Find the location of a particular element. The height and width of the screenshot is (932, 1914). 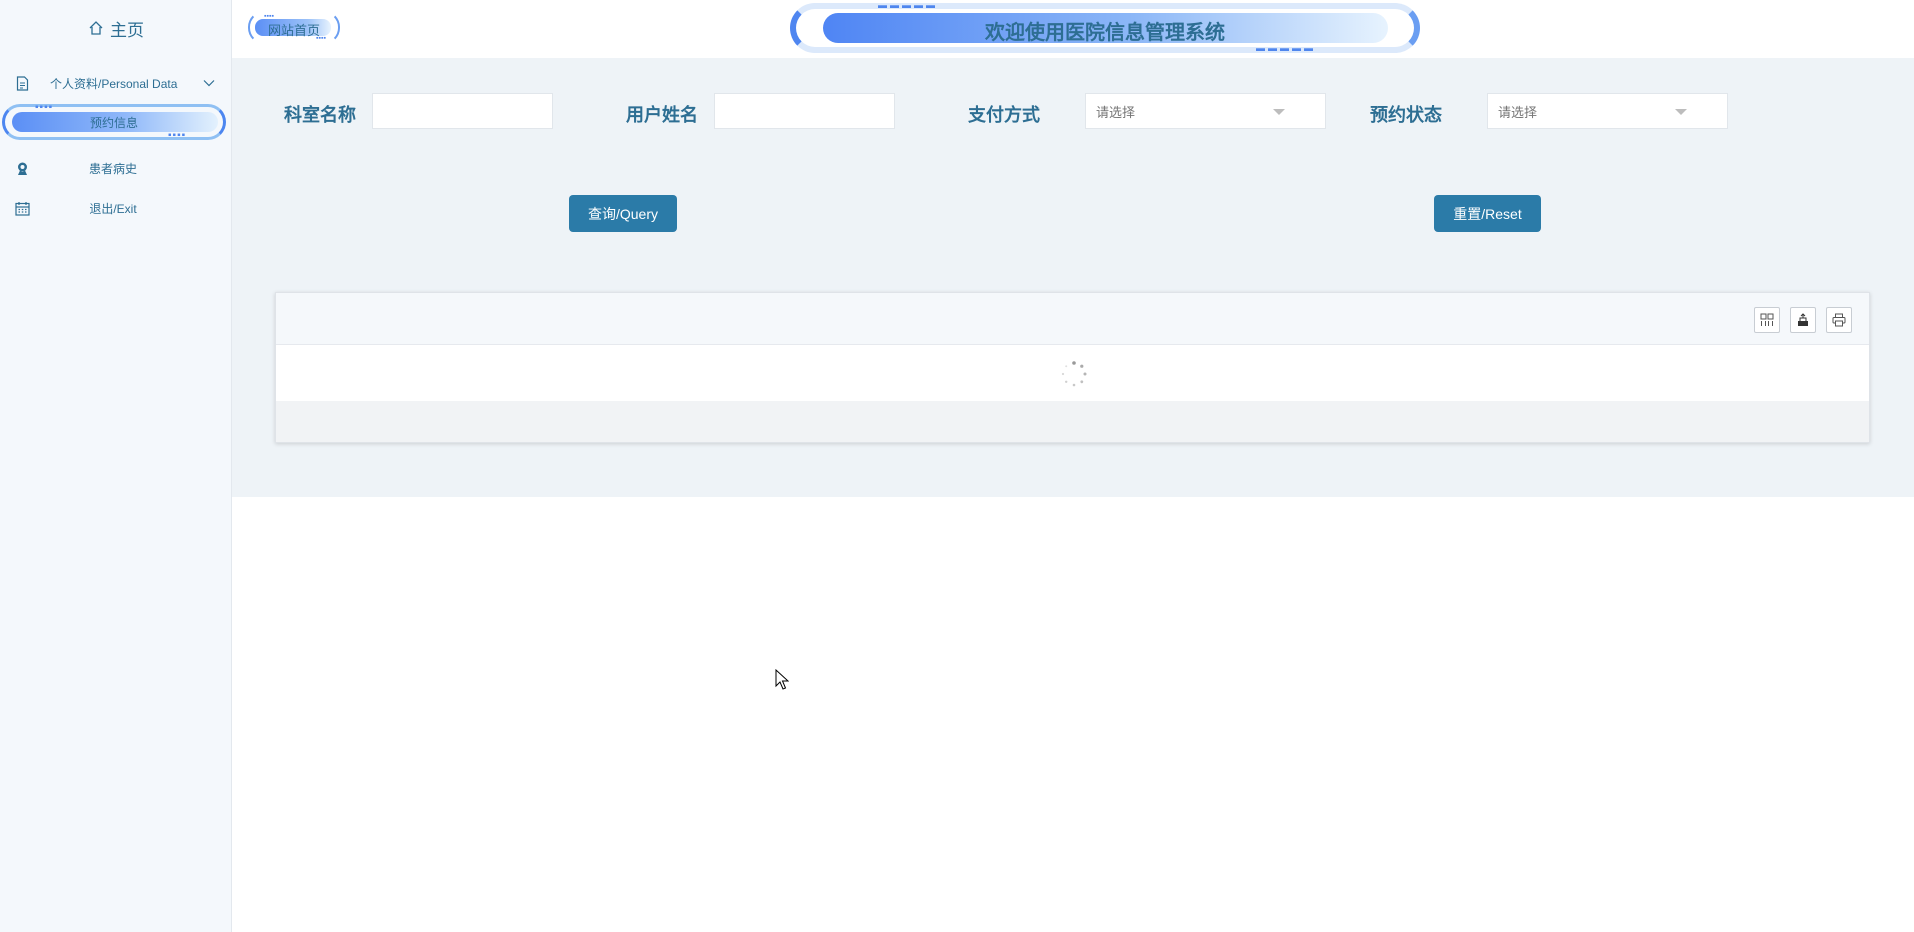

columns-icon is located at coordinates (1767, 319).